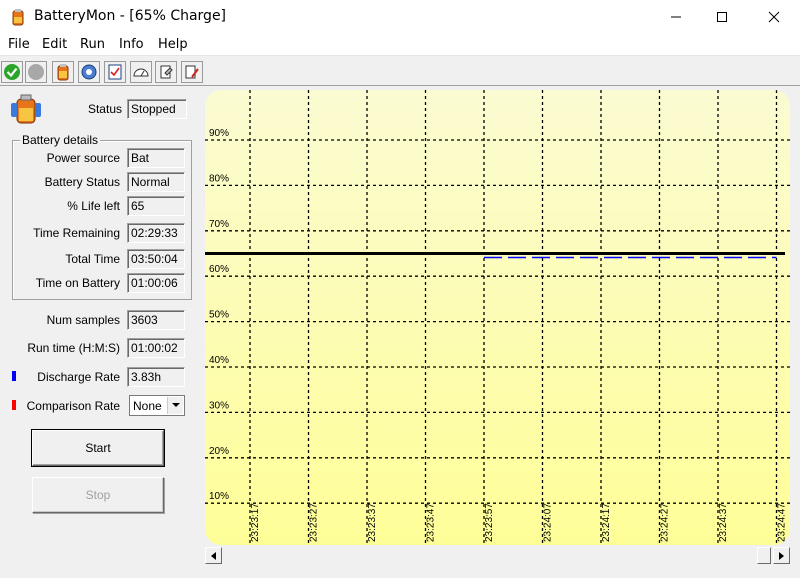  I want to click on y-tick-label: 40%, so click(219, 360).